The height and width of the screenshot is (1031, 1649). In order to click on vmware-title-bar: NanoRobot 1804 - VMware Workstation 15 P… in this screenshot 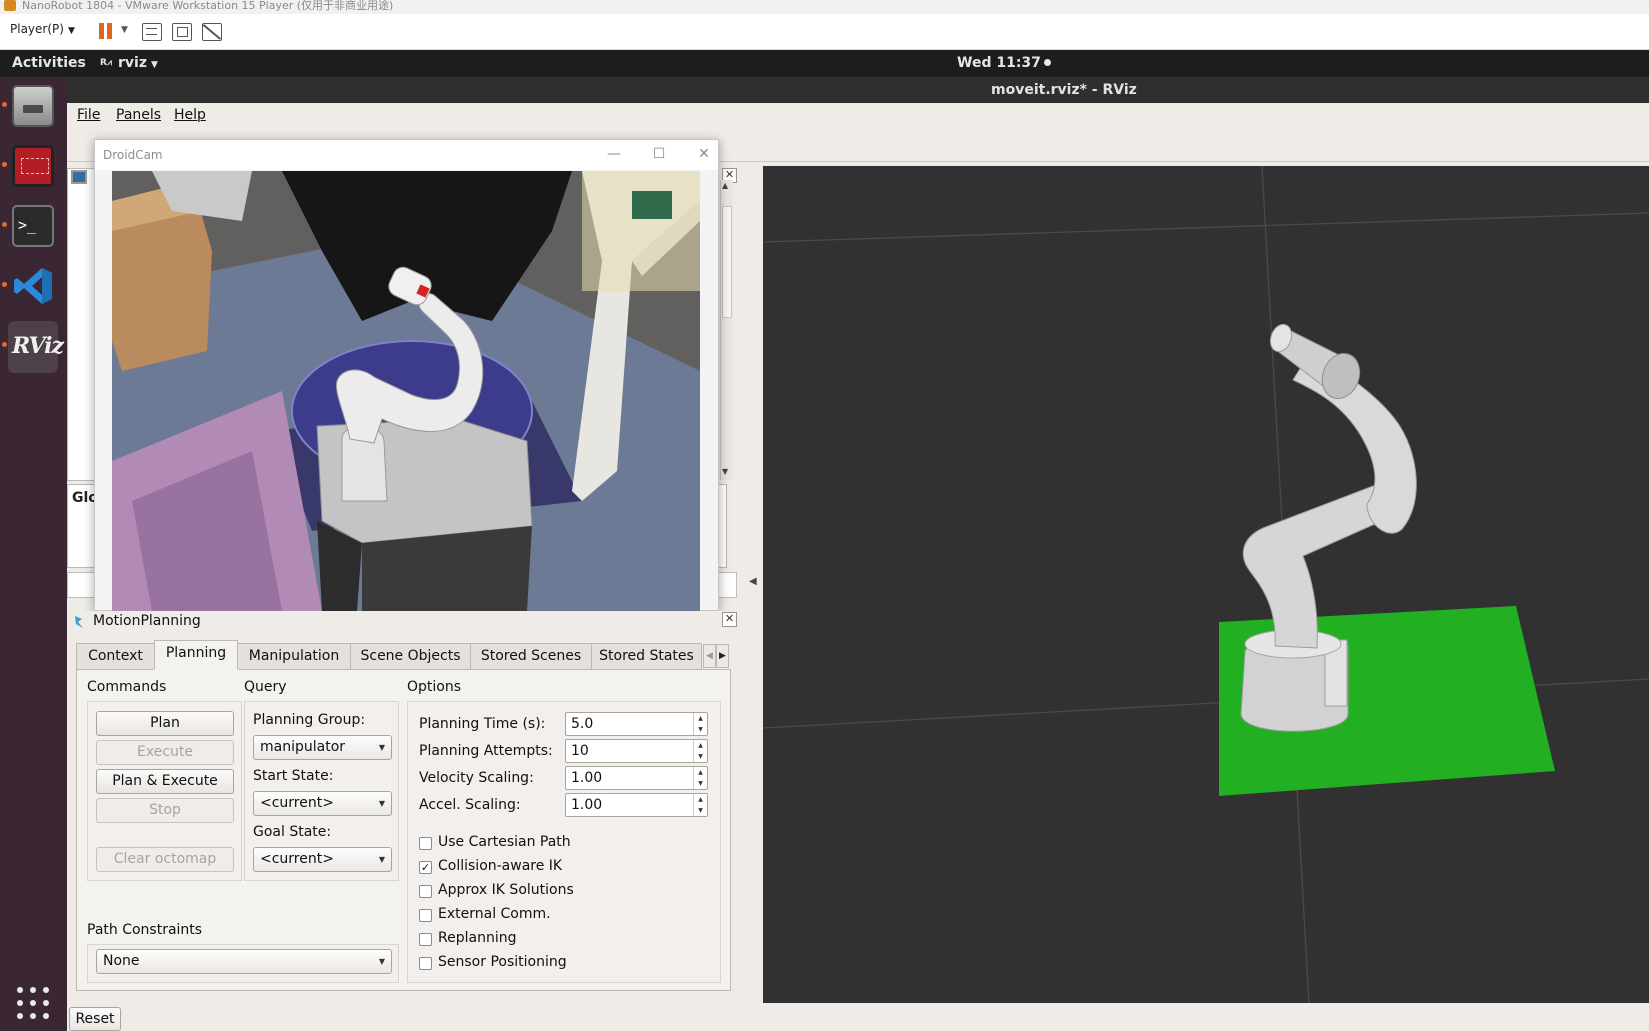, I will do `click(824, 7)`.